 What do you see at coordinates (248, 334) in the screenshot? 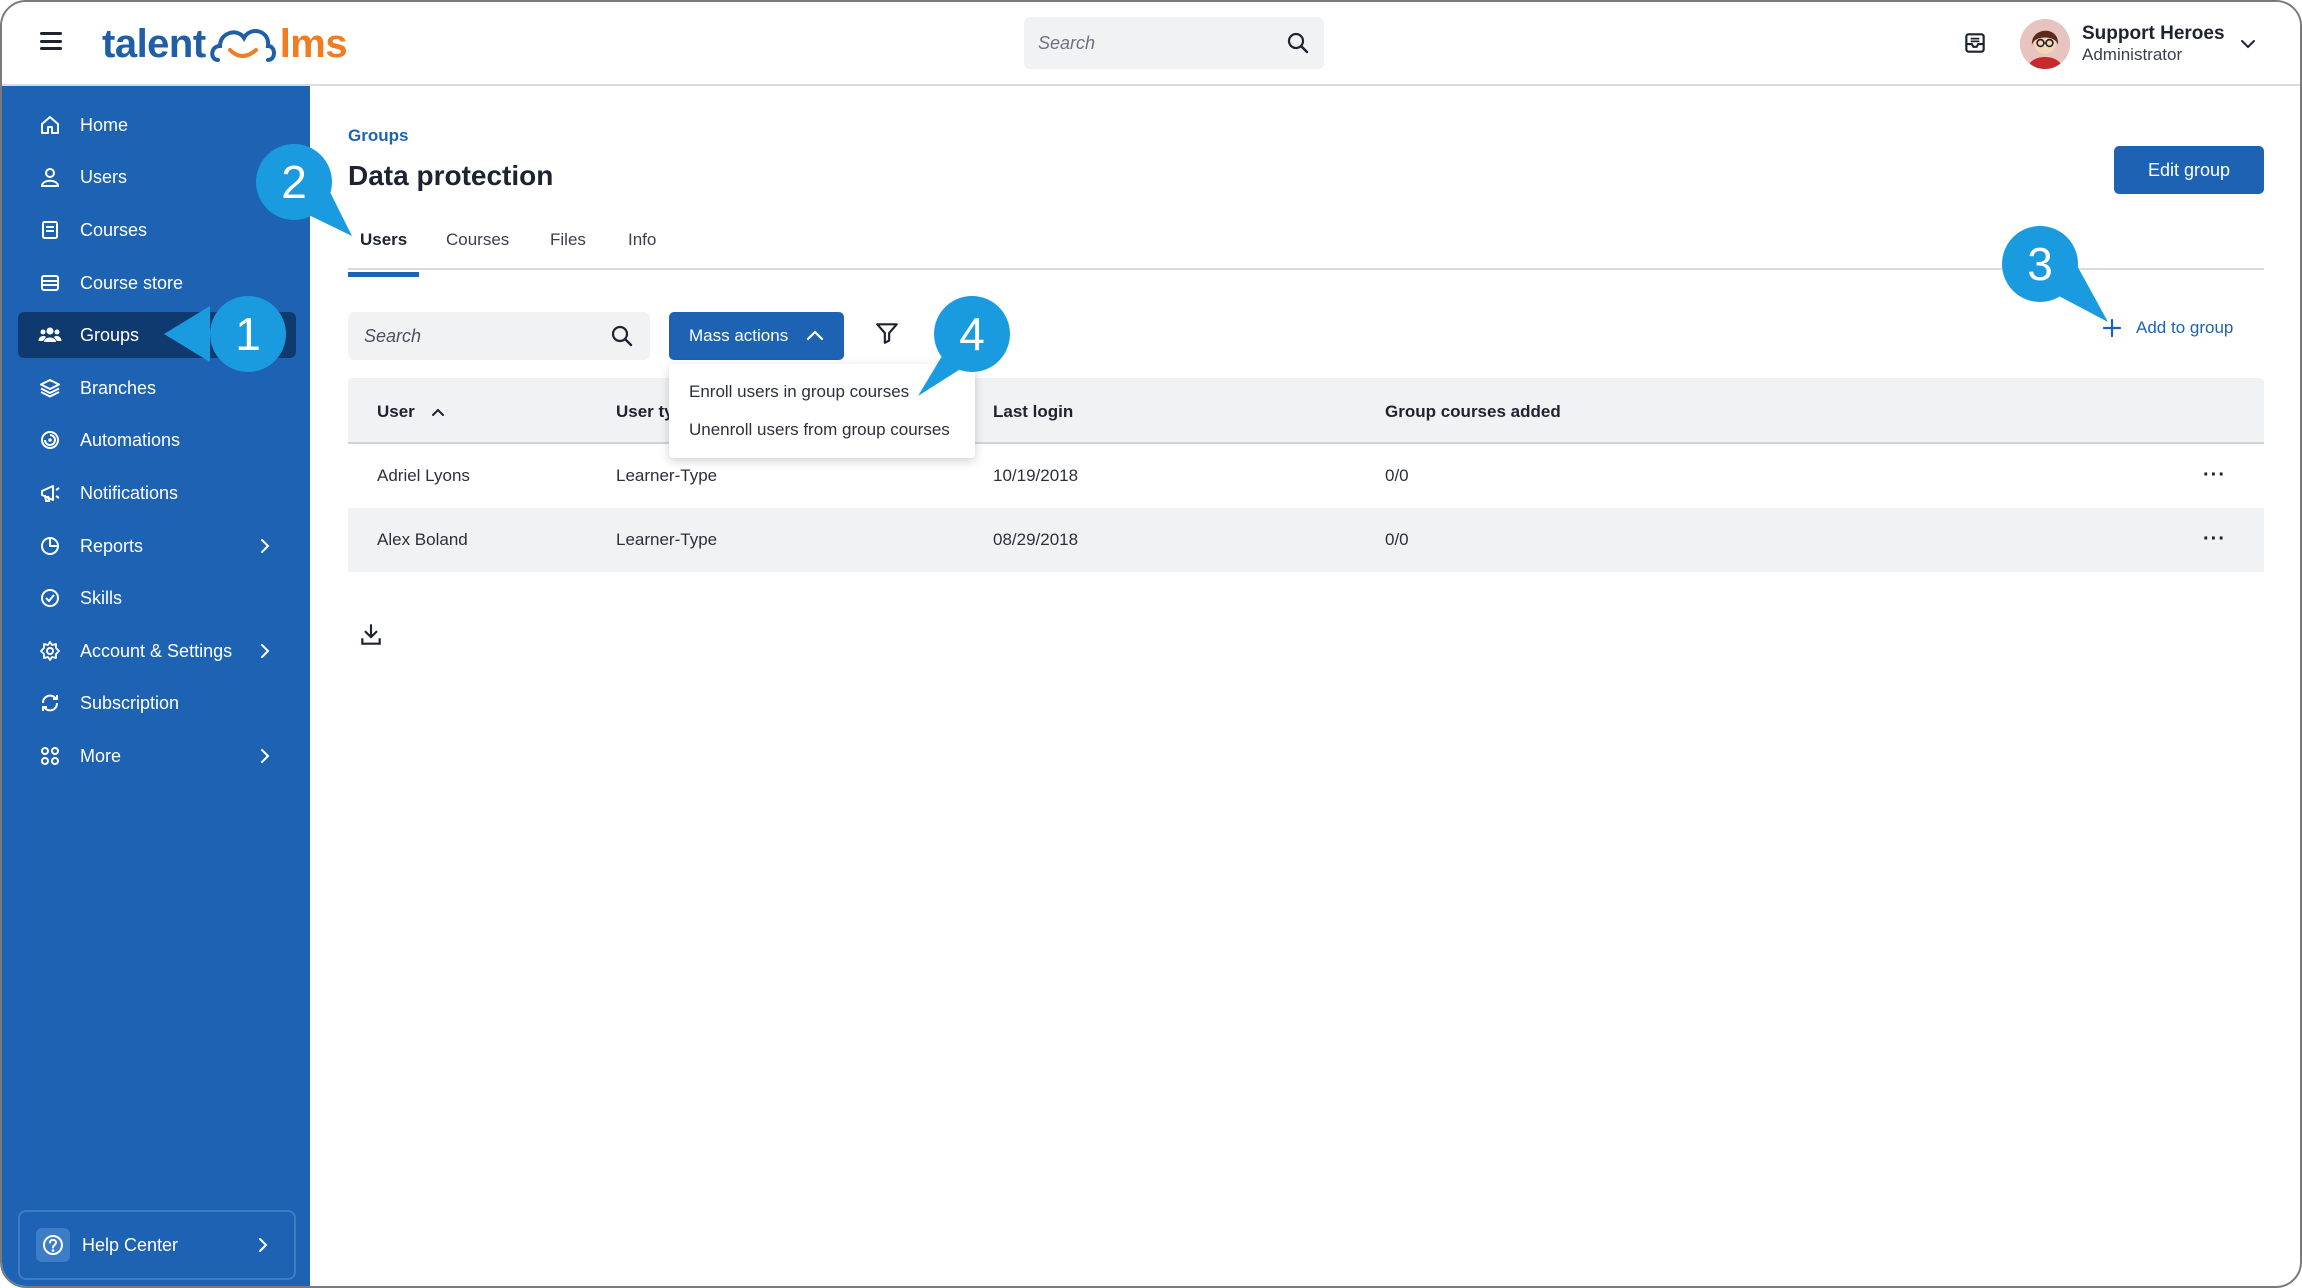
I see `svg-text: 1` at bounding box center [248, 334].